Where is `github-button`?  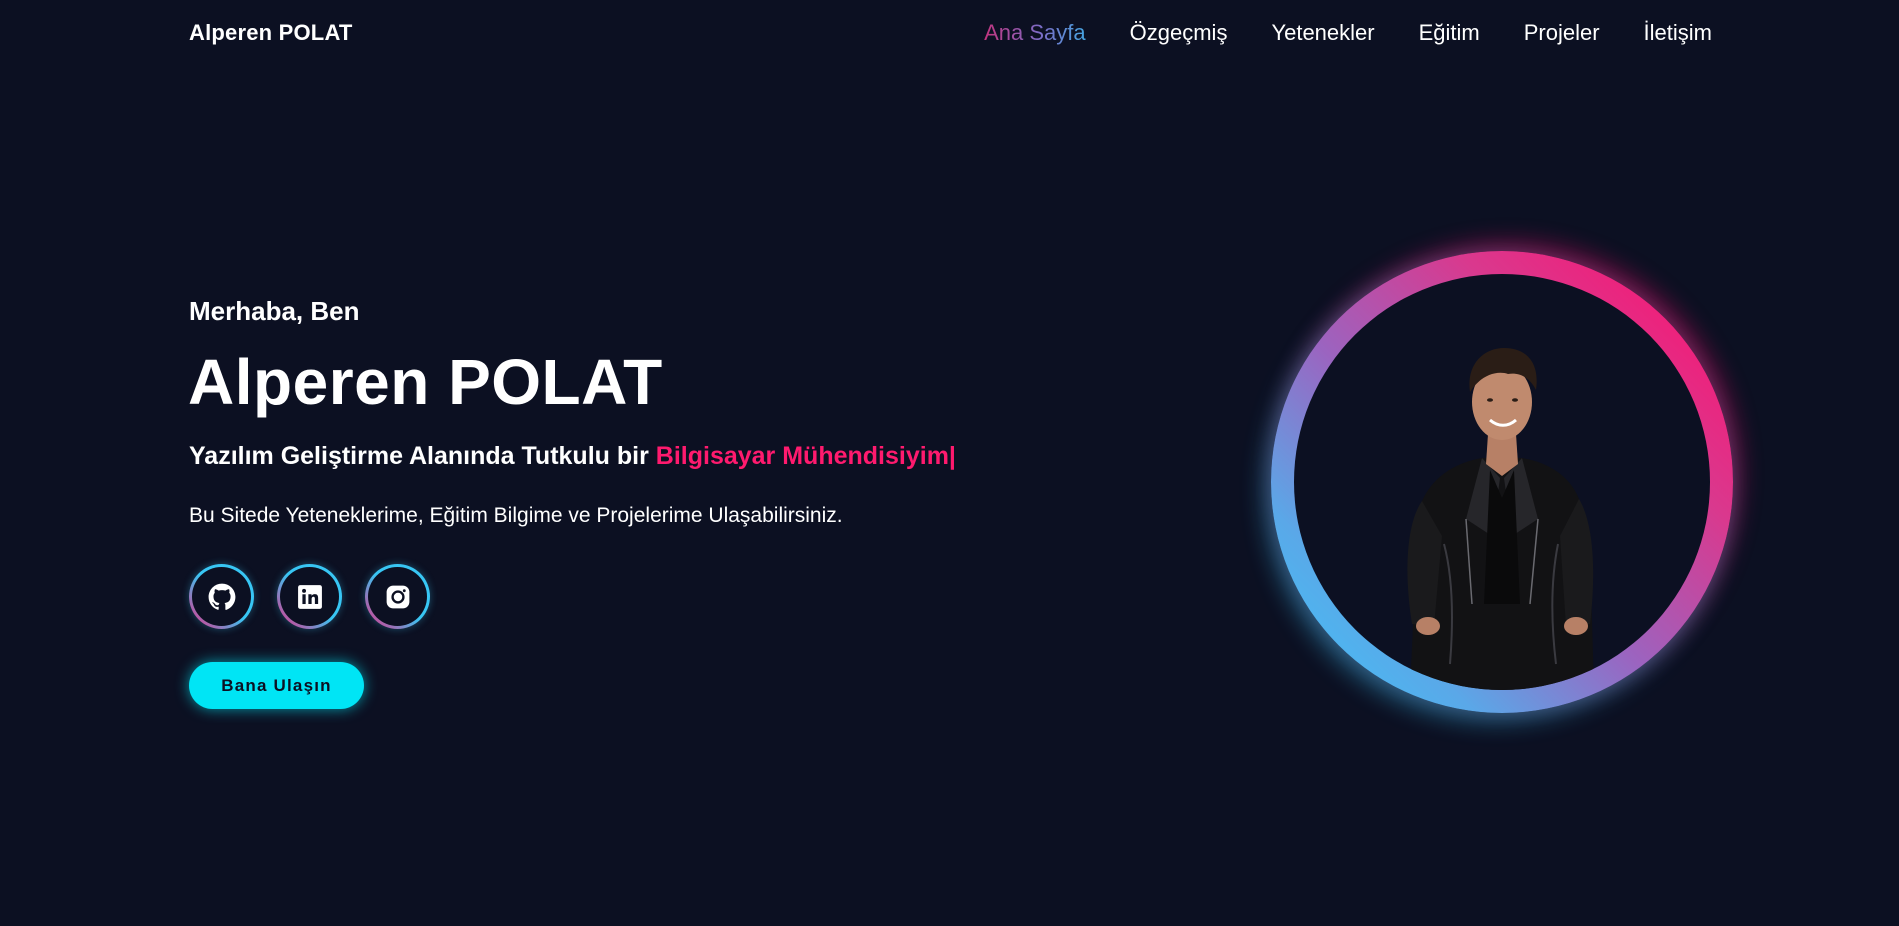 github-button is located at coordinates (221, 596).